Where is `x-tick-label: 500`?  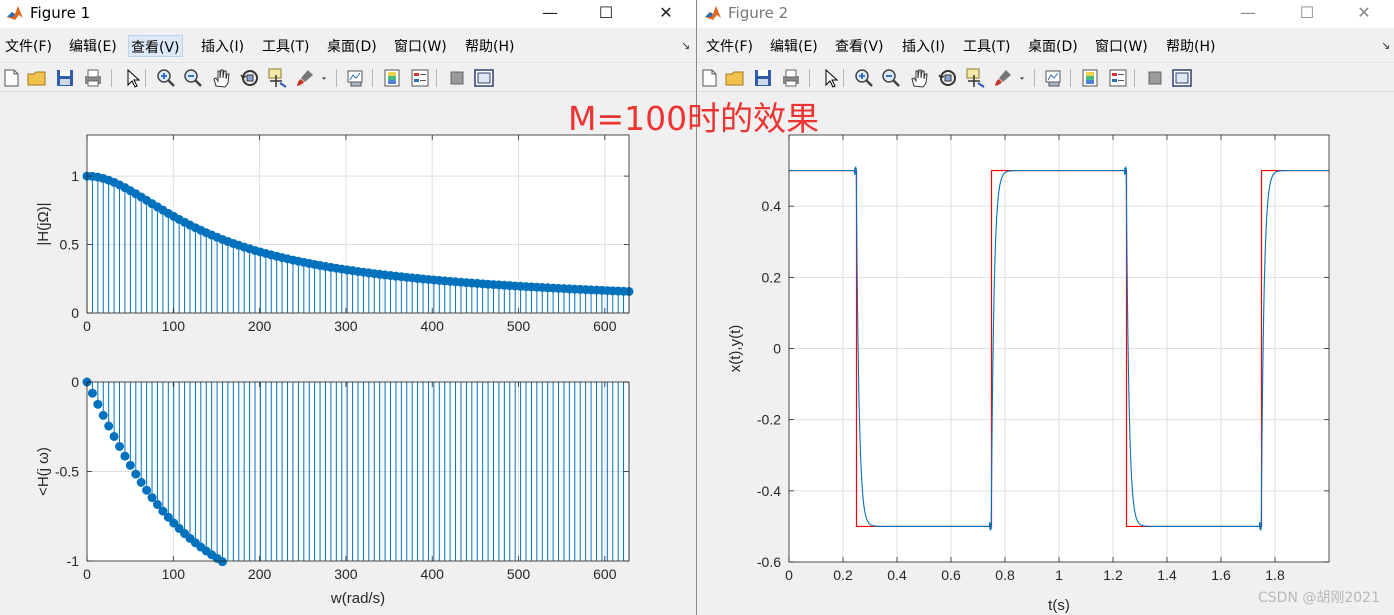 x-tick-label: 500 is located at coordinates (519, 326).